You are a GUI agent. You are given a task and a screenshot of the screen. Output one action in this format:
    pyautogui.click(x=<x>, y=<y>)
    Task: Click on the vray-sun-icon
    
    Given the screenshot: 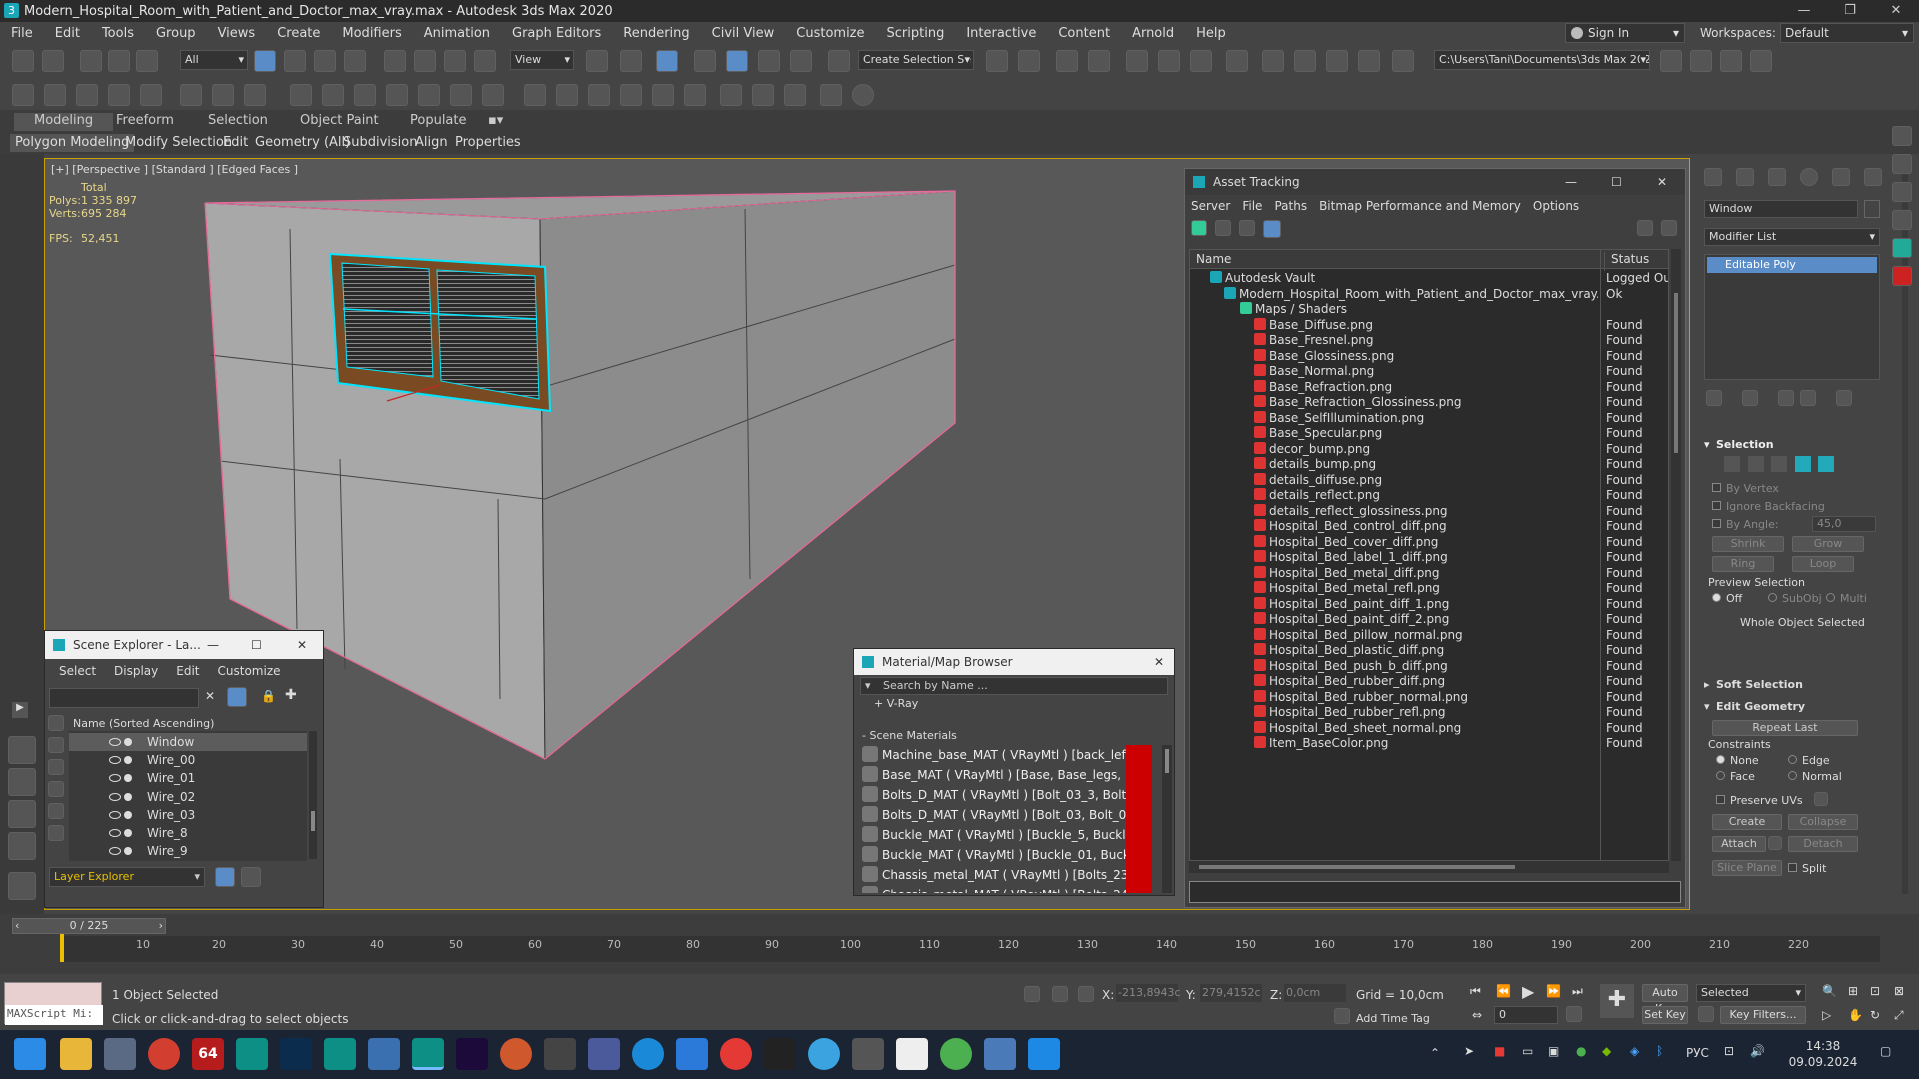 What is the action you would take?
    pyautogui.click(x=461, y=95)
    